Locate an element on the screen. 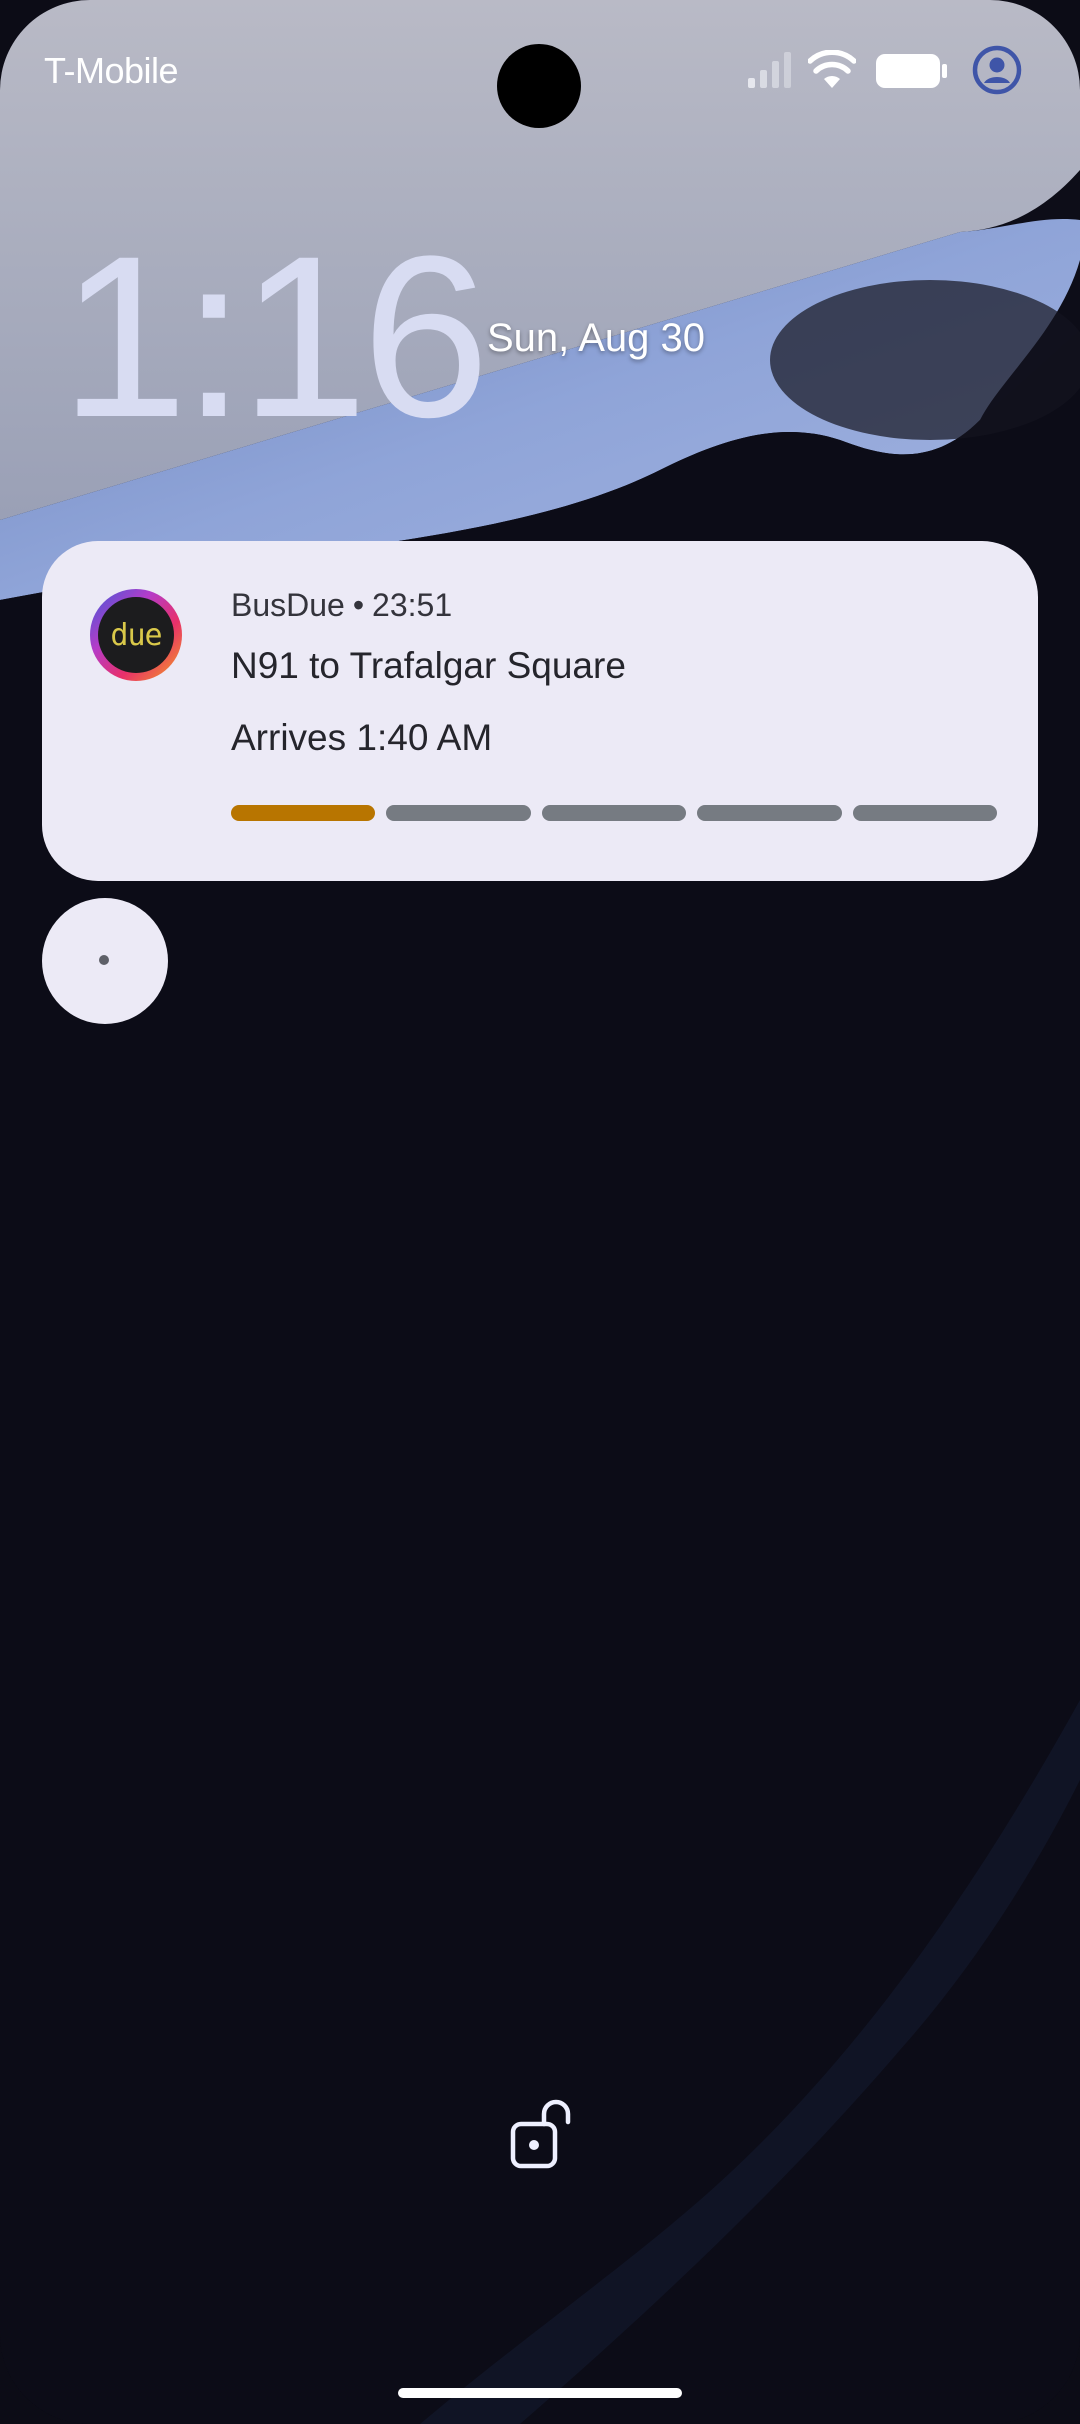 This screenshot has height=2424, width=1080. busdue-app-icon: due is located at coordinates (136, 635).